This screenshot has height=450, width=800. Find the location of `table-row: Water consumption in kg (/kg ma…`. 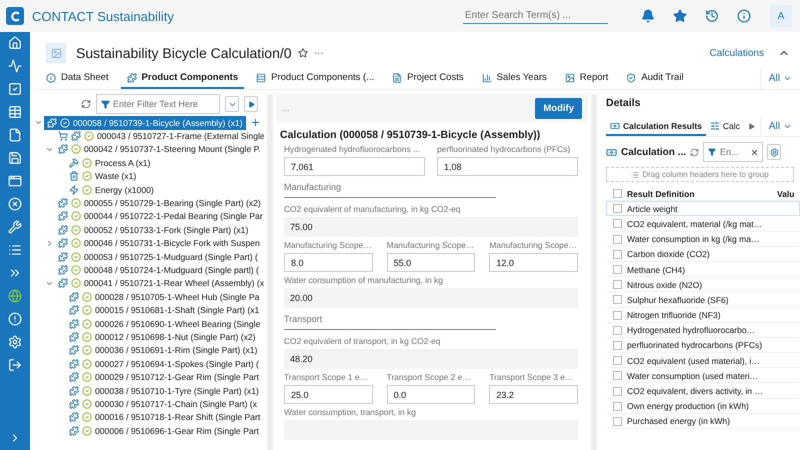

table-row: Water consumption in kg (/kg ma… is located at coordinates (703, 239).